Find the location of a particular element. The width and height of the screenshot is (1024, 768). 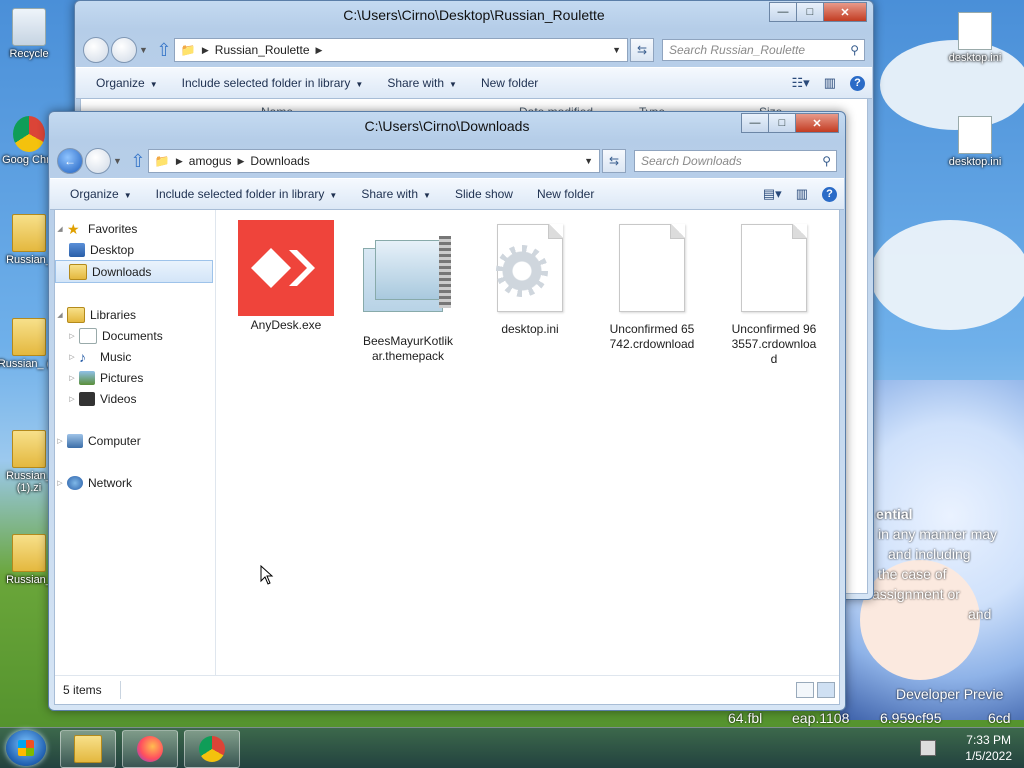

file-item: desktop.ini is located at coordinates (530, 293).